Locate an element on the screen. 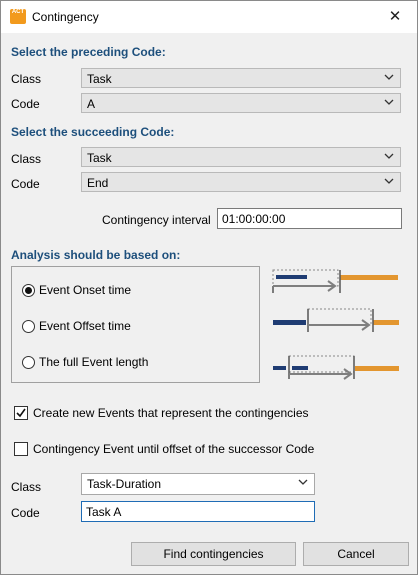 The width and height of the screenshot is (418, 575). interval-value: 01:00:00:00 is located at coordinates (254, 219).